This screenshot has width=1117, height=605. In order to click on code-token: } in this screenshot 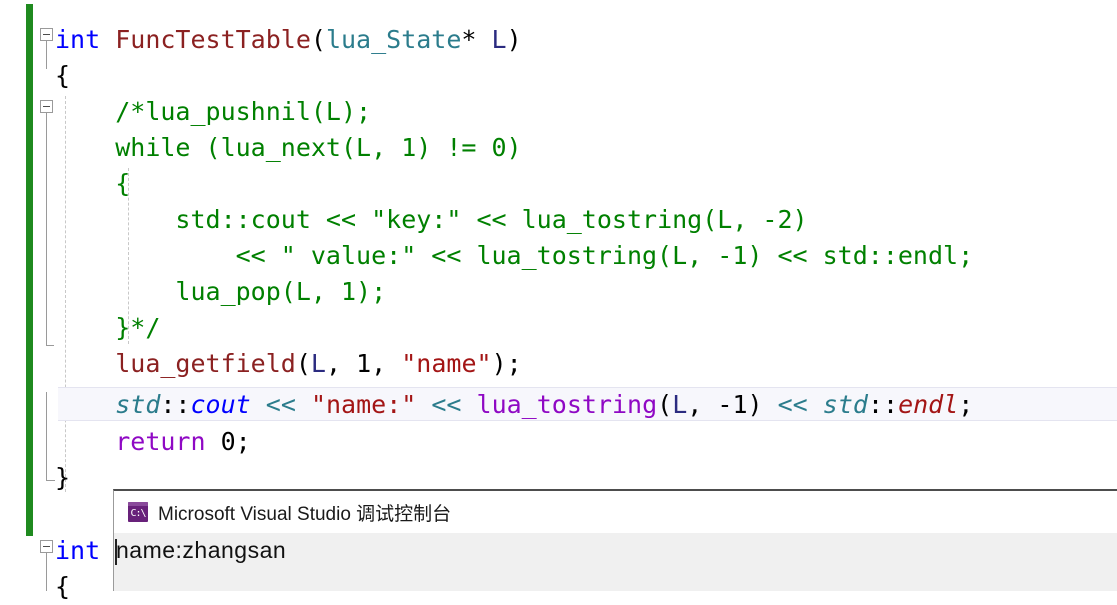, I will do `click(63, 477)`.